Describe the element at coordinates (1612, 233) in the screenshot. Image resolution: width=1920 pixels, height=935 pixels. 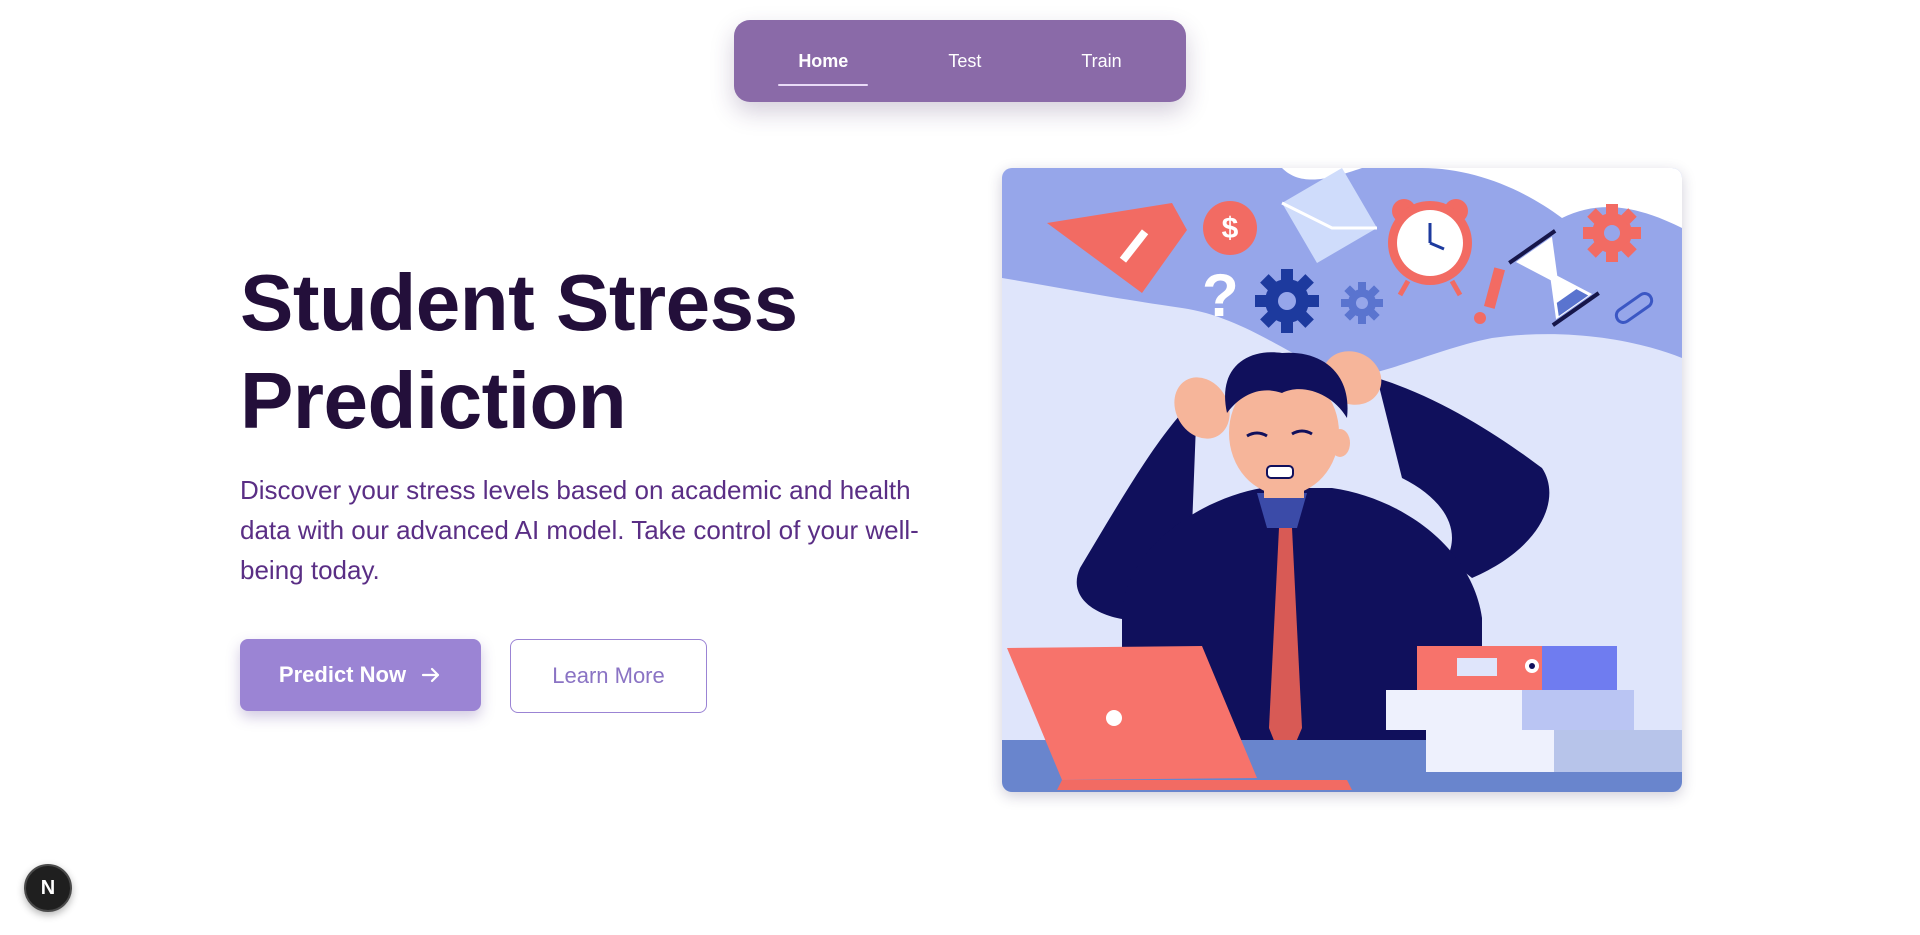
I see `red-gear-icon` at that location.